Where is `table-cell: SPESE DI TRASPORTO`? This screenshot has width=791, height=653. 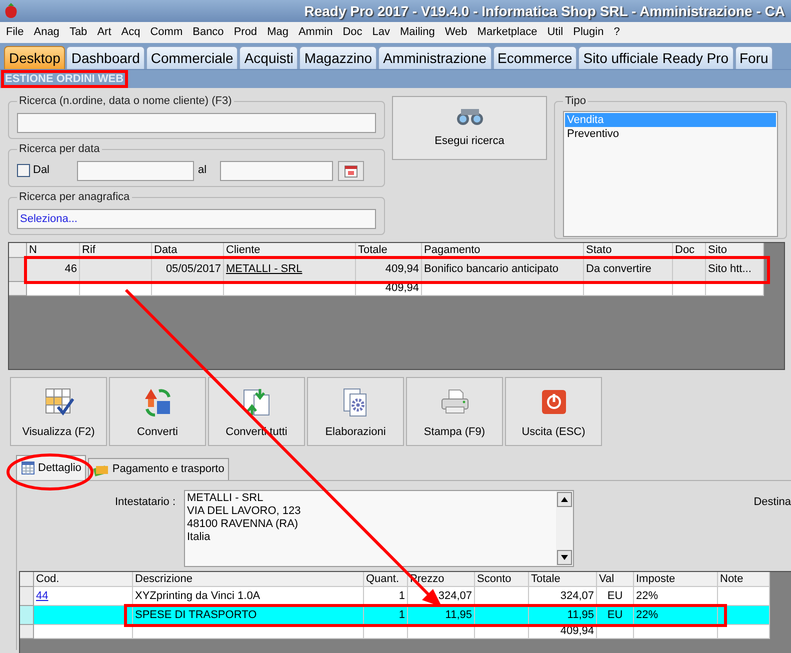 table-cell: SPESE DI TRASPORTO is located at coordinates (248, 615).